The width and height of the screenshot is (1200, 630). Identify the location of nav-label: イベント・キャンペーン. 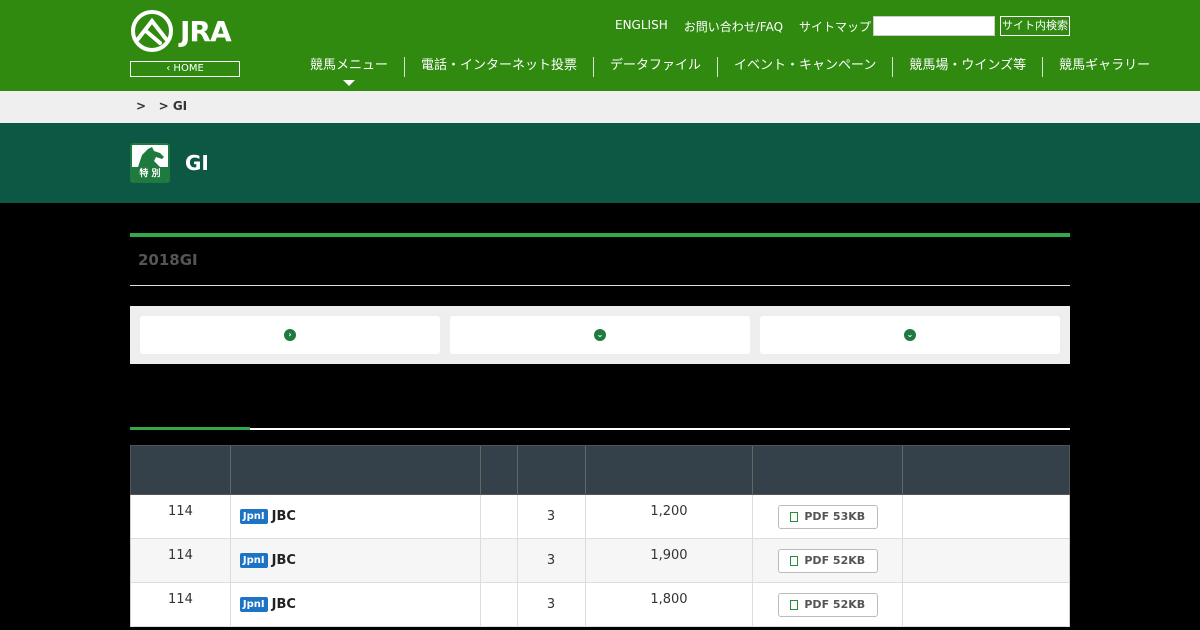
(805, 65).